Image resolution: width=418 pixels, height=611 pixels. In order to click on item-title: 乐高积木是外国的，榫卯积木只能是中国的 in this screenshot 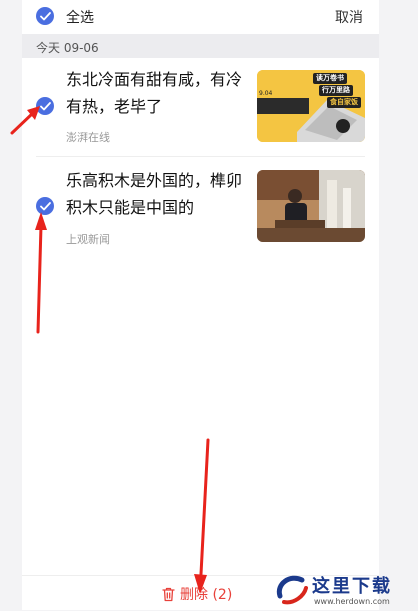, I will do `click(156, 194)`.